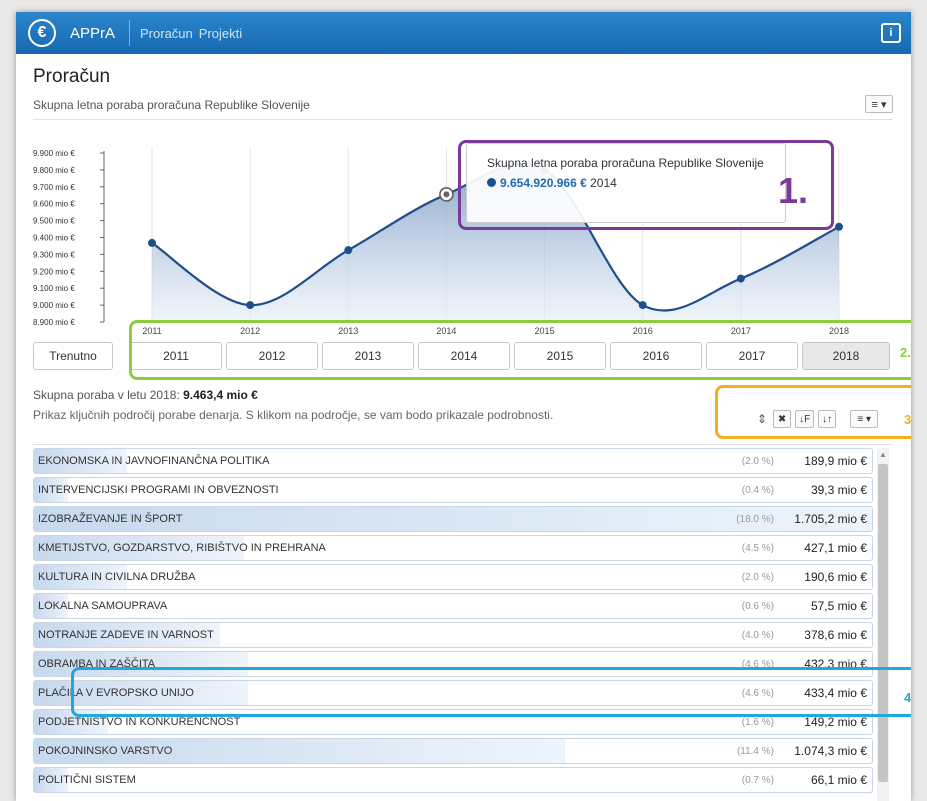 The width and height of the screenshot is (927, 801). Describe the element at coordinates (42, 33) in the screenshot. I see `euro-logo-icon: €` at that location.